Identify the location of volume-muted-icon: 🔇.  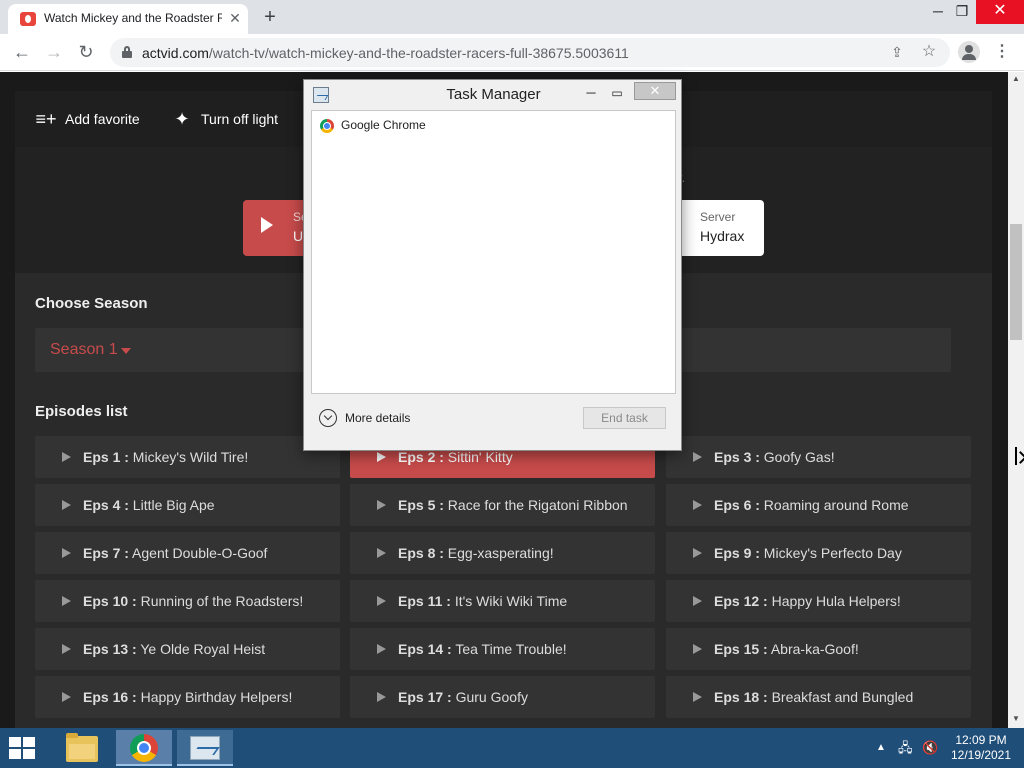
(931, 748).